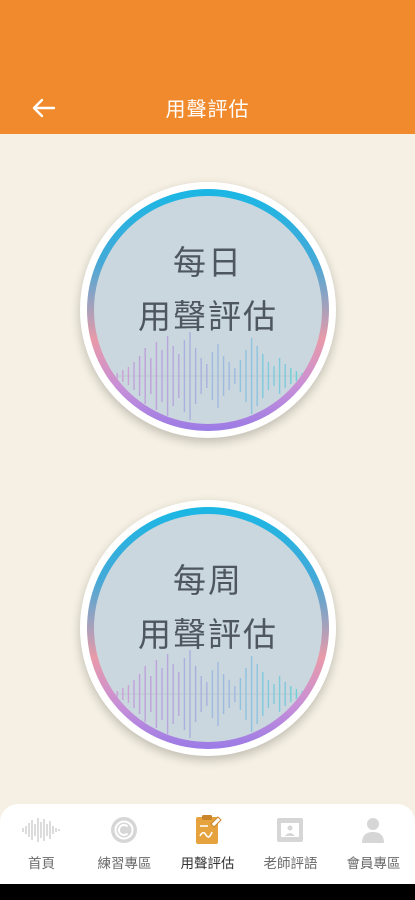 The image size is (415, 900). What do you see at coordinates (290, 844) in the screenshot?
I see `tab-teacher-comments: 老師評語` at bounding box center [290, 844].